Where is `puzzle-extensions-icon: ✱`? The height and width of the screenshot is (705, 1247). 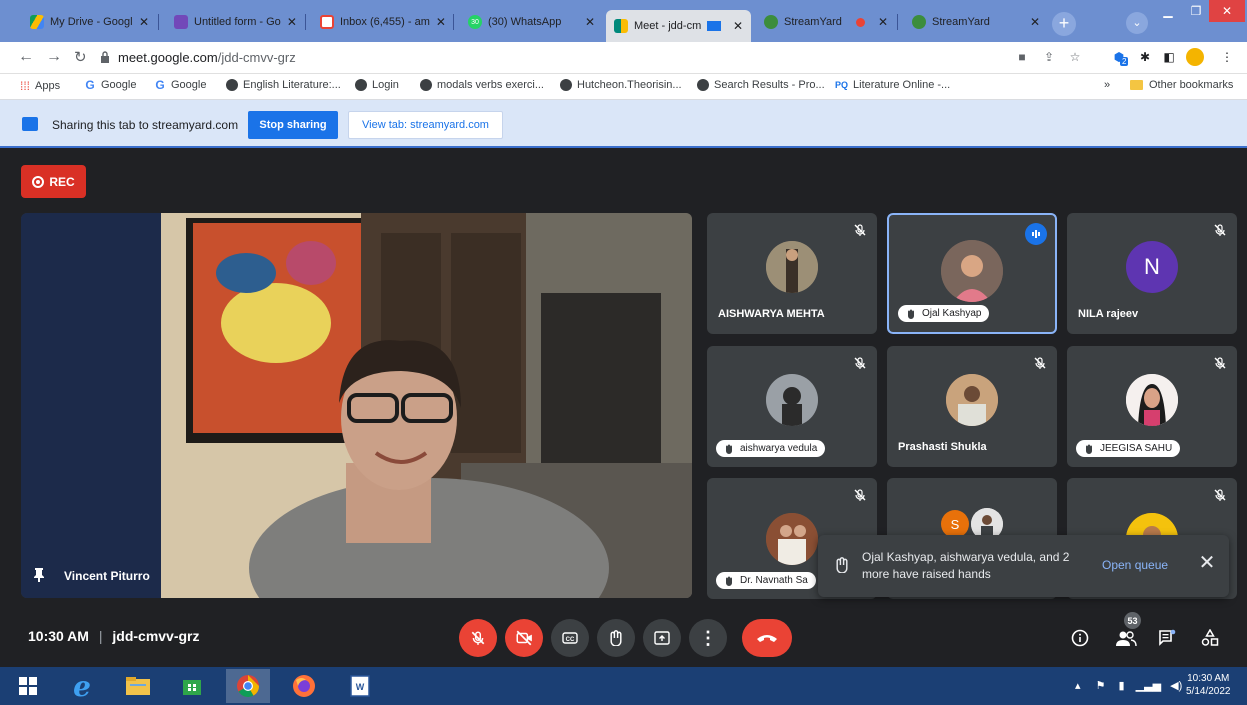
puzzle-extensions-icon: ✱ is located at coordinates (1145, 57).